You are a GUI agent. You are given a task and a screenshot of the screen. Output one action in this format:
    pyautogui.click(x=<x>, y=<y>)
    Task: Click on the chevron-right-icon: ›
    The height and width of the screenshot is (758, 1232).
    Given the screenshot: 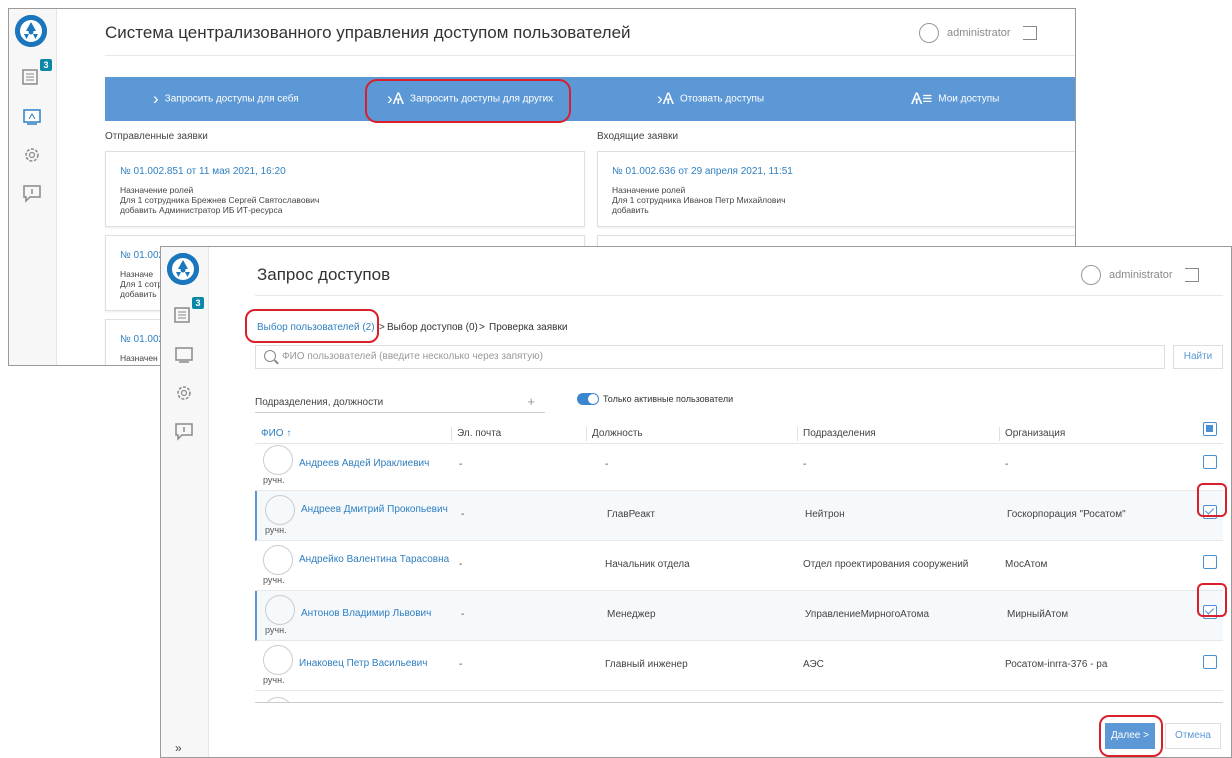 What is the action you would take?
    pyautogui.click(x=156, y=98)
    